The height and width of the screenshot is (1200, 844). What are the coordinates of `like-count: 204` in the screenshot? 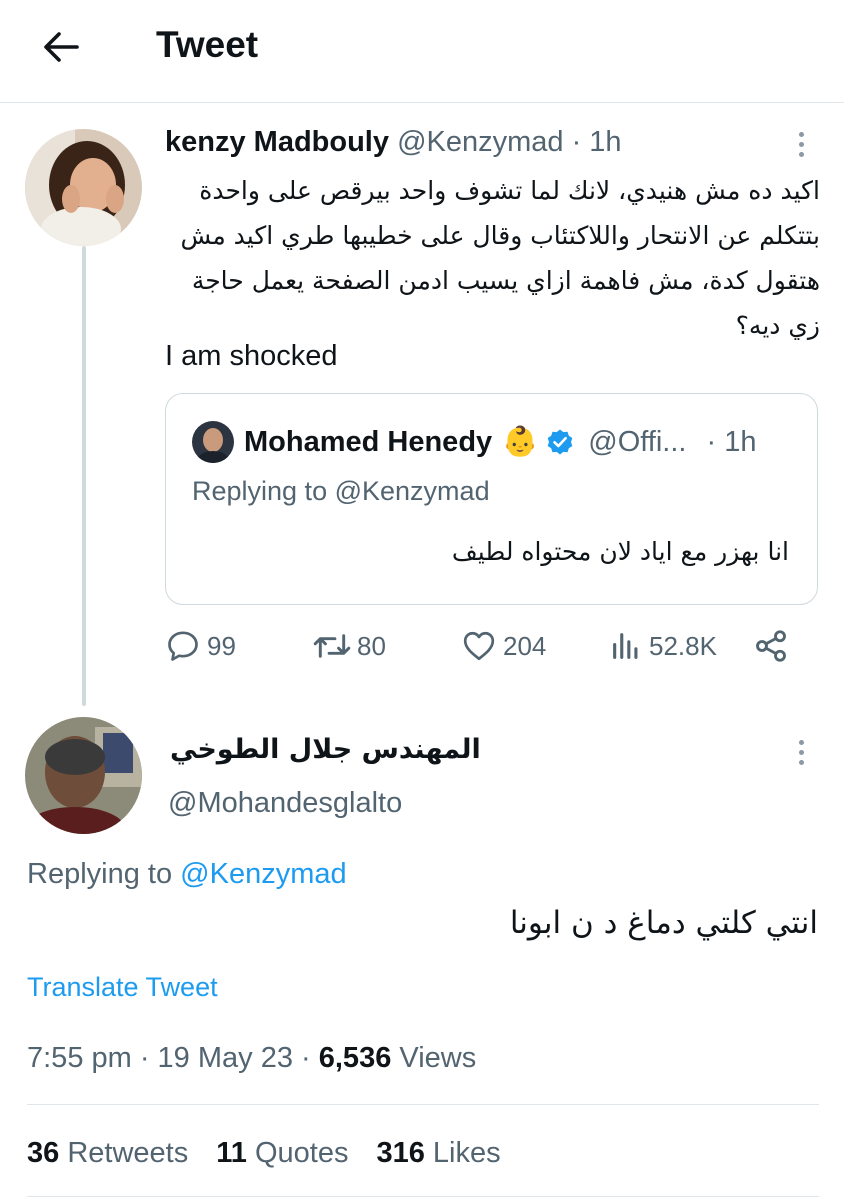 It's located at (525, 645).